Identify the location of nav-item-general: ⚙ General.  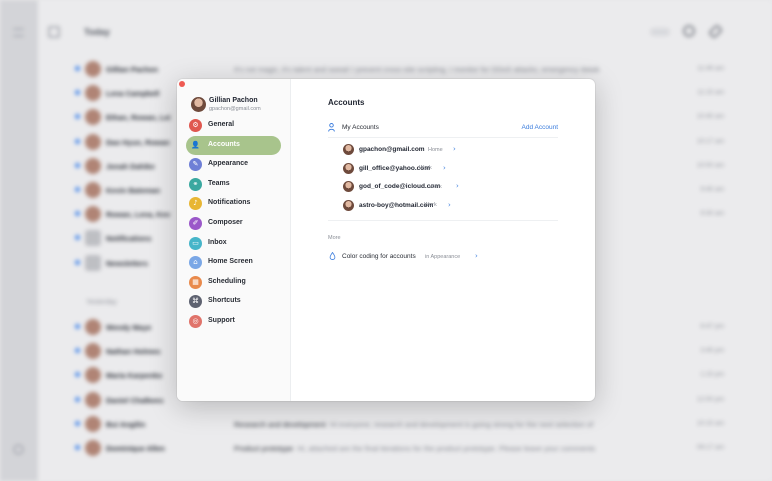
(233, 125).